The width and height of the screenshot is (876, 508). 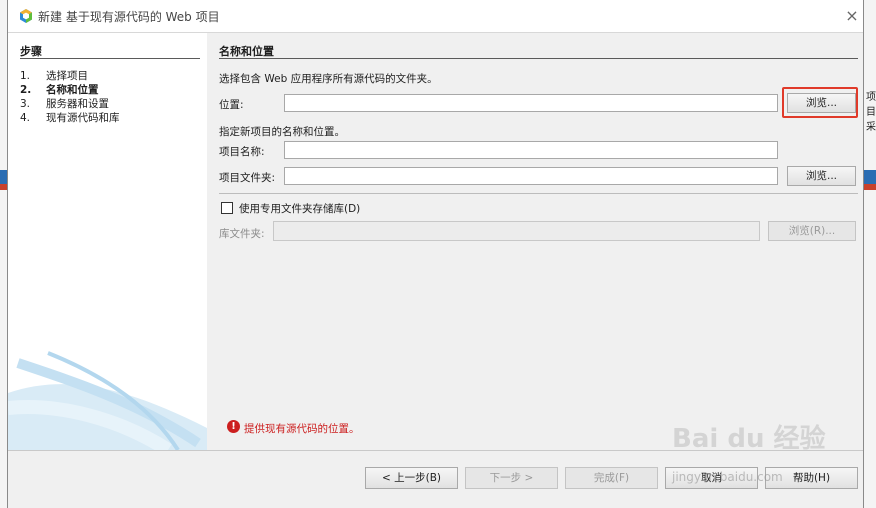 What do you see at coordinates (411, 478) in the screenshot?
I see `back-button: < 上一步(B)` at bounding box center [411, 478].